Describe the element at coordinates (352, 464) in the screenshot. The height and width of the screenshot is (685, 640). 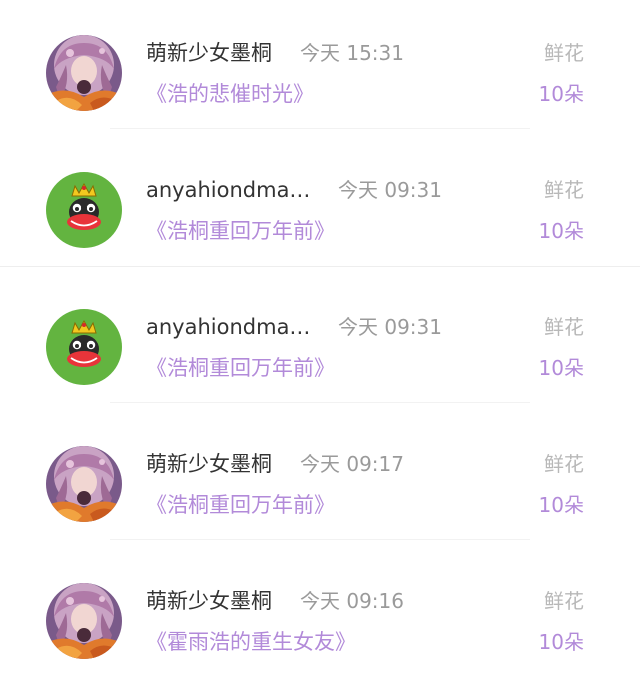
I see `gift-time: 今天 09:17` at that location.